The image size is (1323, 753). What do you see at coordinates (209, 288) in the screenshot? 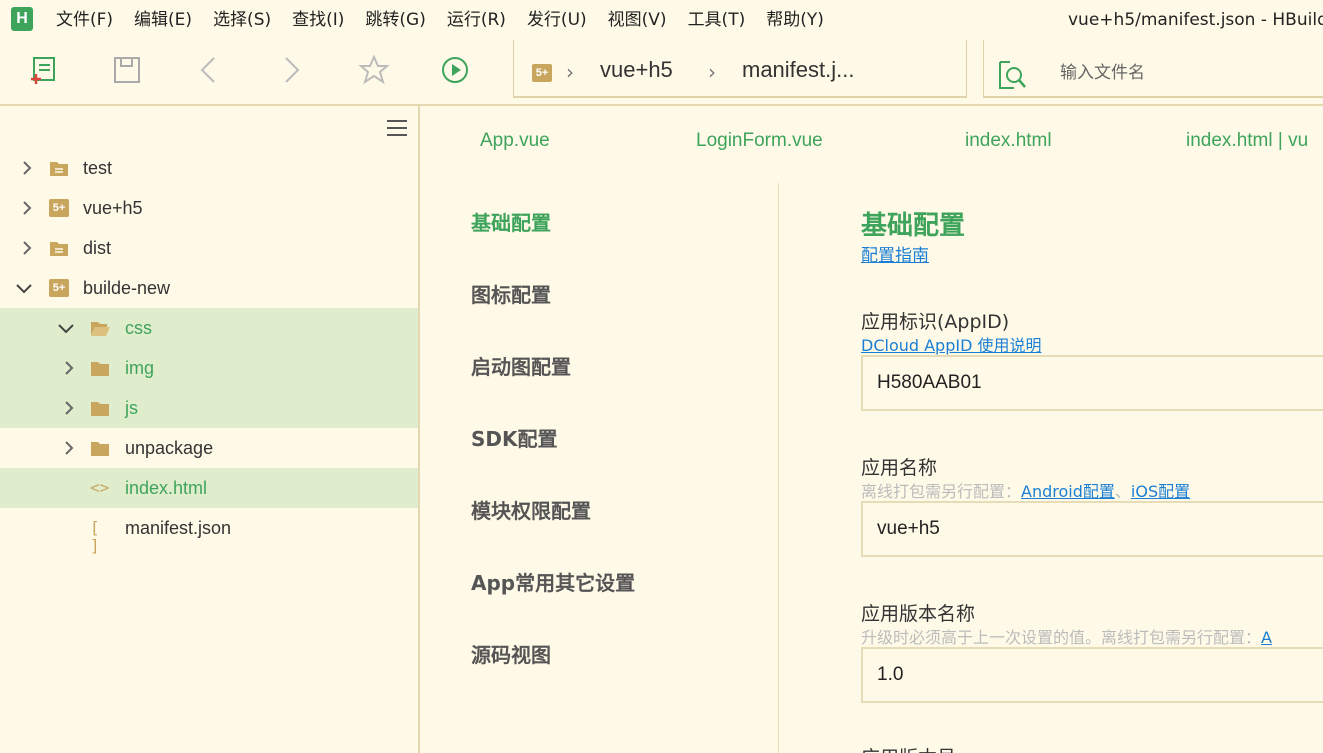
I see `tree-item-builde-new: 5+ builde-new` at bounding box center [209, 288].